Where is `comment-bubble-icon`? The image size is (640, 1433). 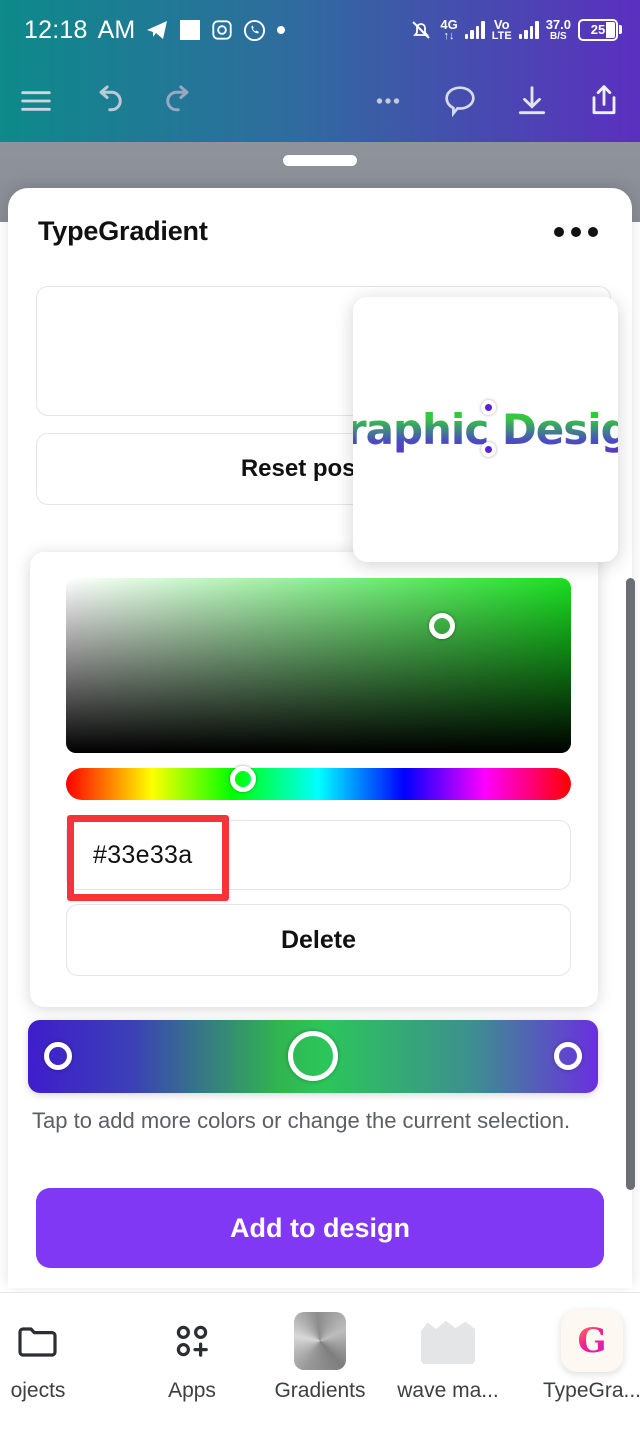
comment-bubble-icon is located at coordinates (460, 101).